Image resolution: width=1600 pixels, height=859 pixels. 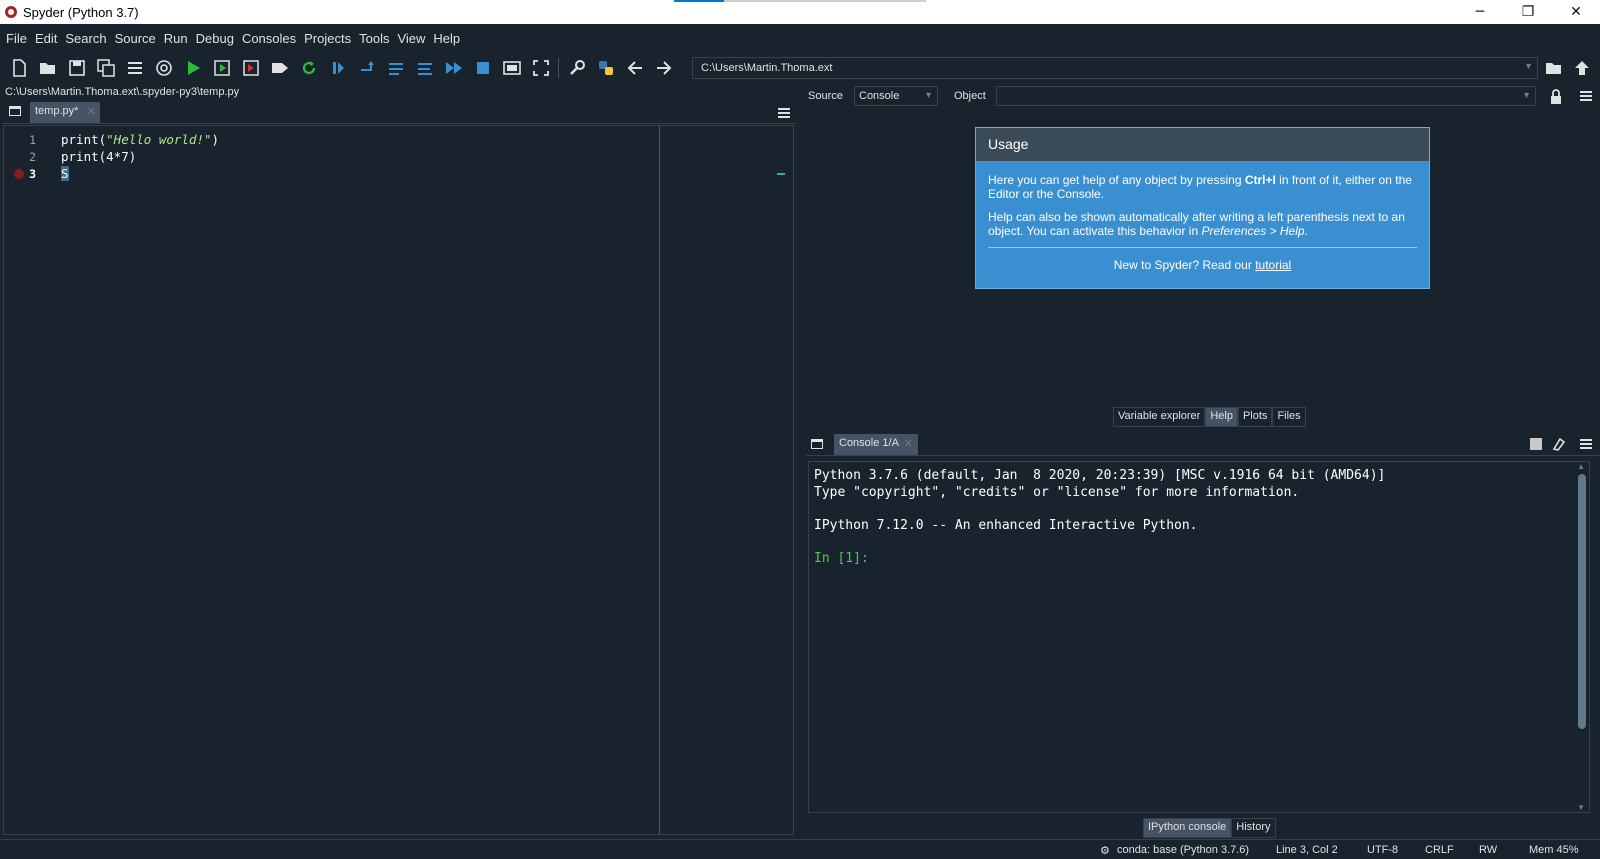 I want to click on scroll-down-icon: ▼, so click(x=1581, y=807).